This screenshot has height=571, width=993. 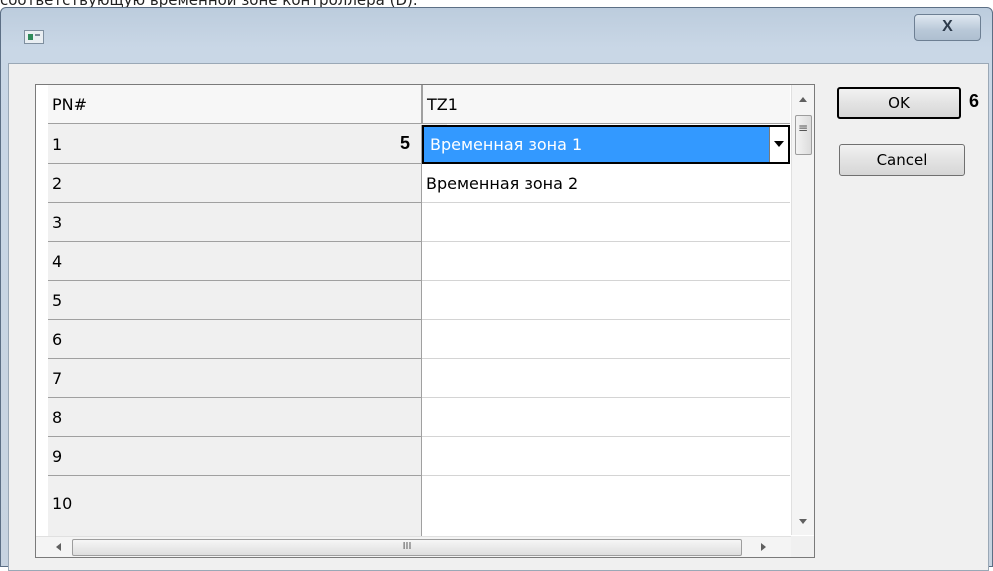 I want to click on tz1-combo-cell-selected: Временная зона 1, so click(x=606, y=144).